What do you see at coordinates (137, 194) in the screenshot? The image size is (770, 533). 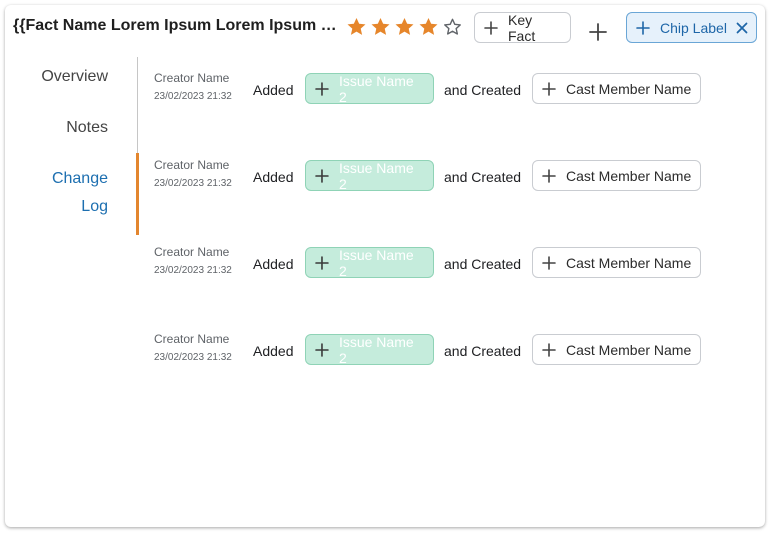 I see `nav-active-indicator` at bounding box center [137, 194].